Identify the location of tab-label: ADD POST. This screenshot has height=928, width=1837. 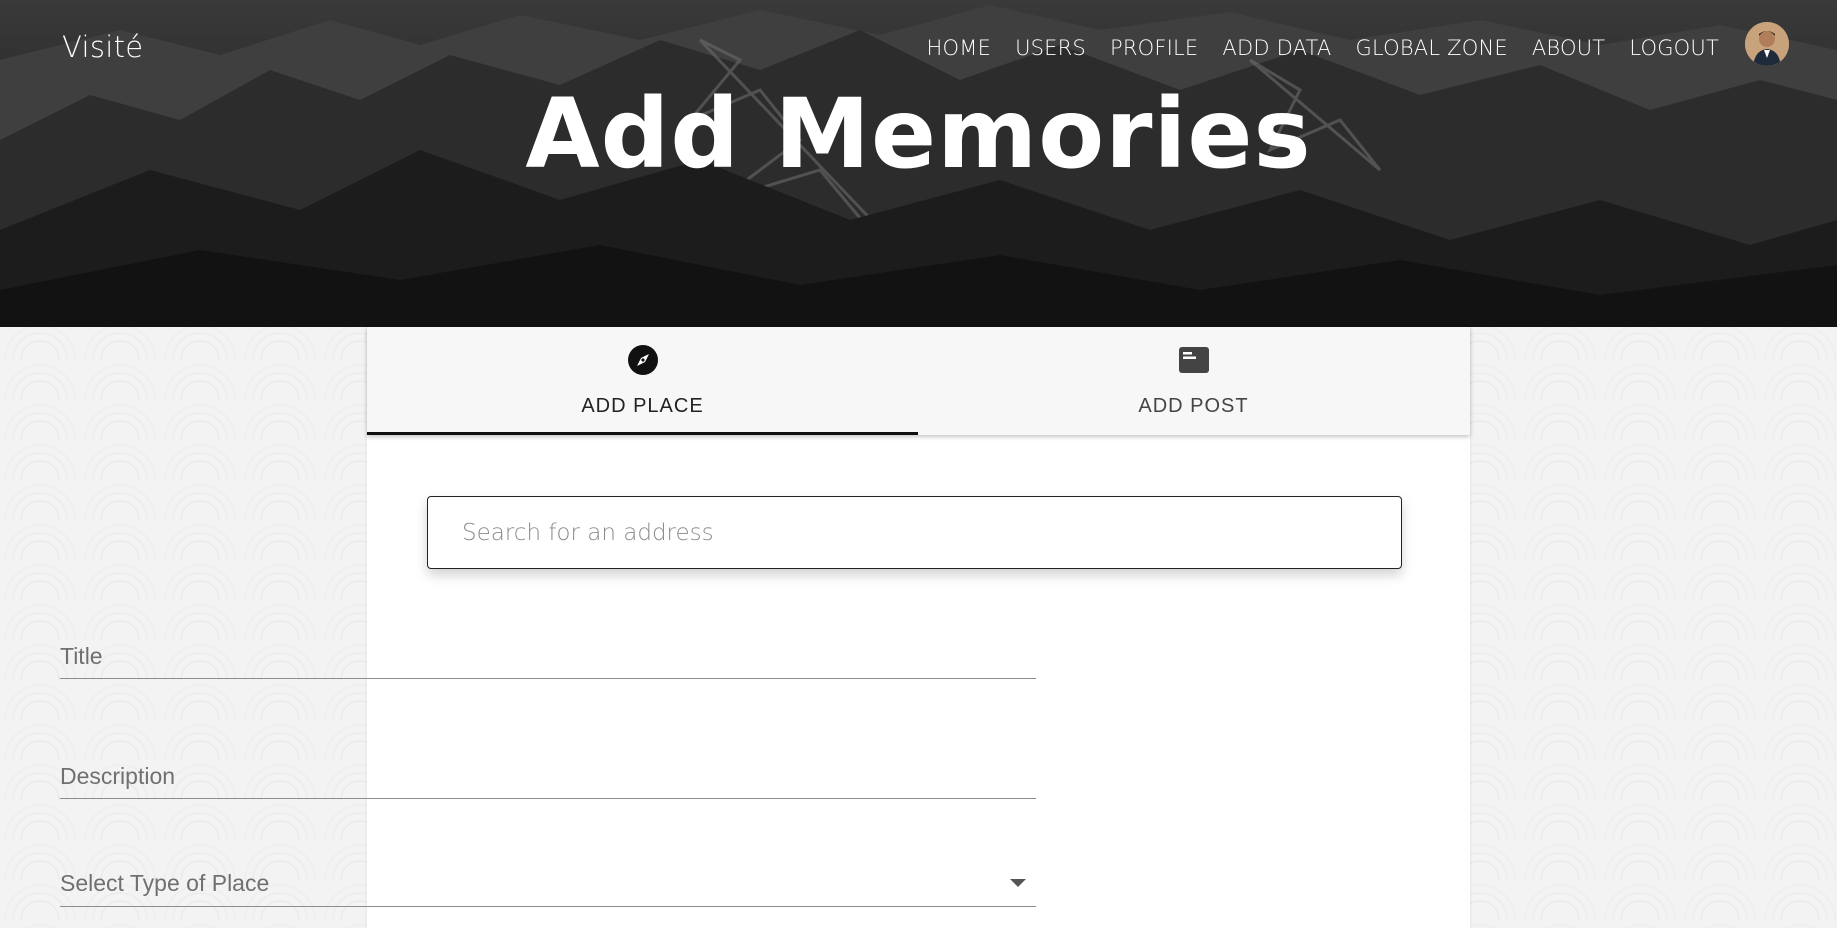
(1193, 406).